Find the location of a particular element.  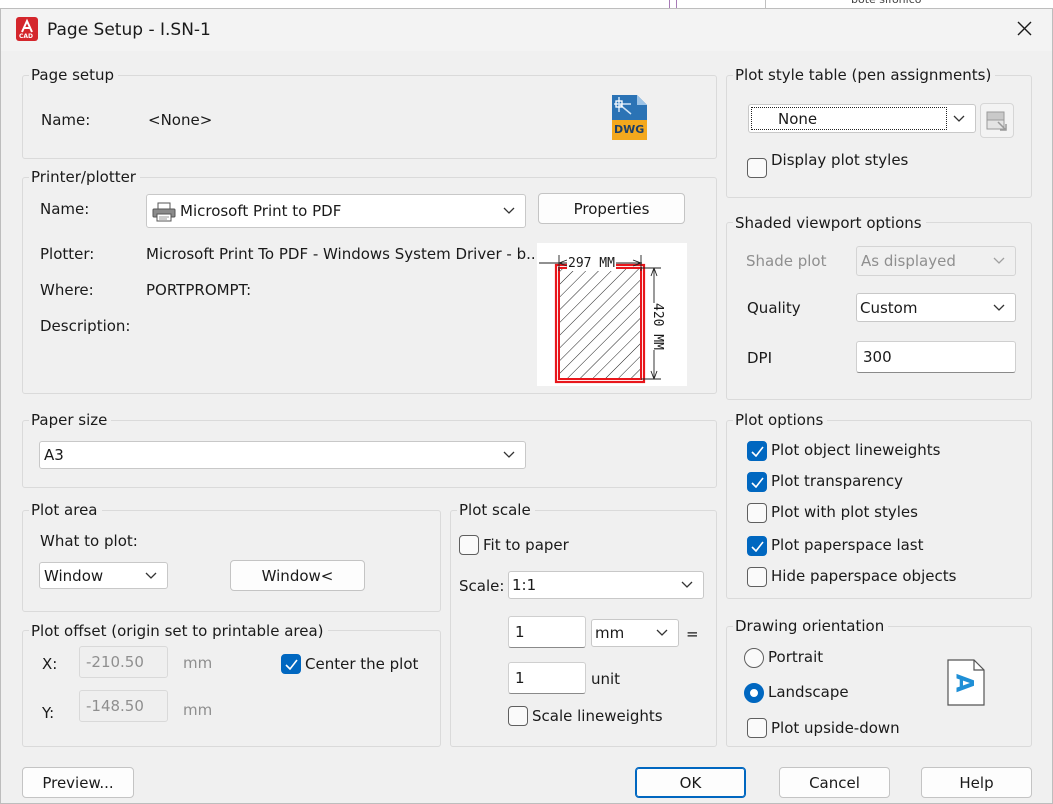

properties-button: Properties is located at coordinates (611, 208).